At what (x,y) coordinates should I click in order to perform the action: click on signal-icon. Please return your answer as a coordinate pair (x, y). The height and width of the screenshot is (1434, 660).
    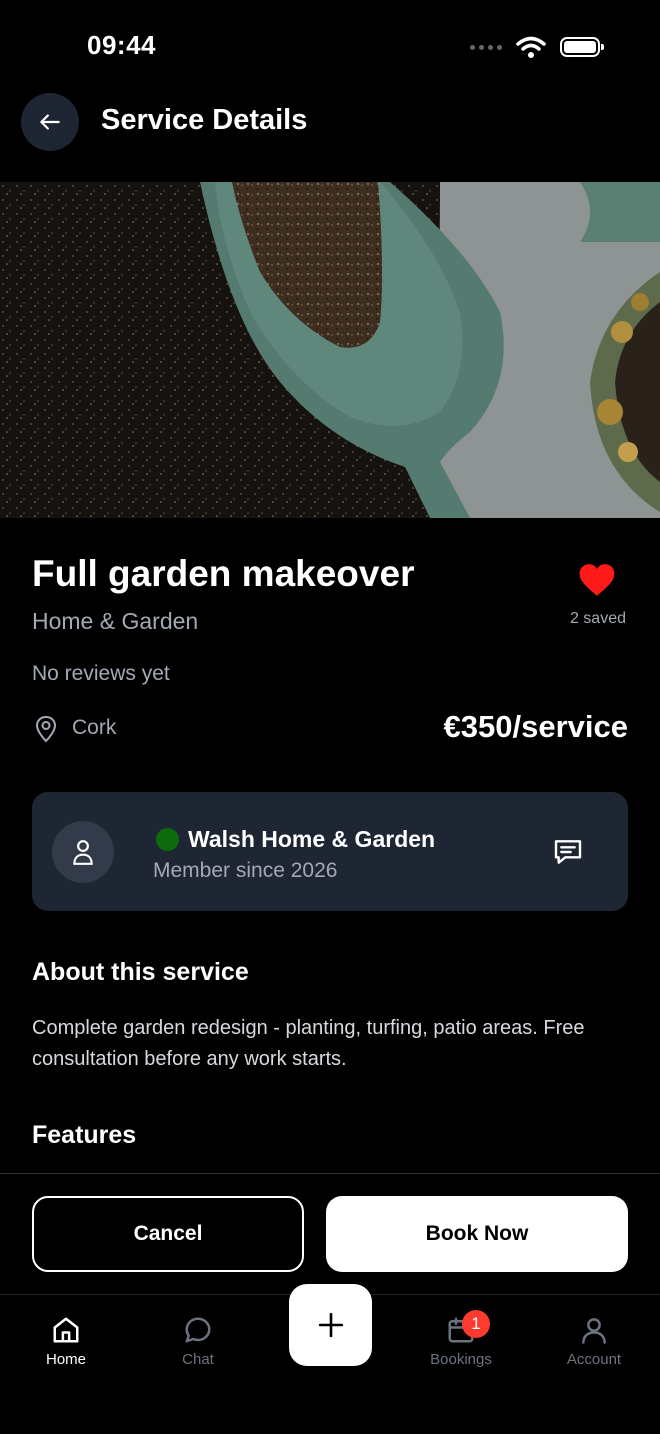
    Looking at the image, I should click on (486, 47).